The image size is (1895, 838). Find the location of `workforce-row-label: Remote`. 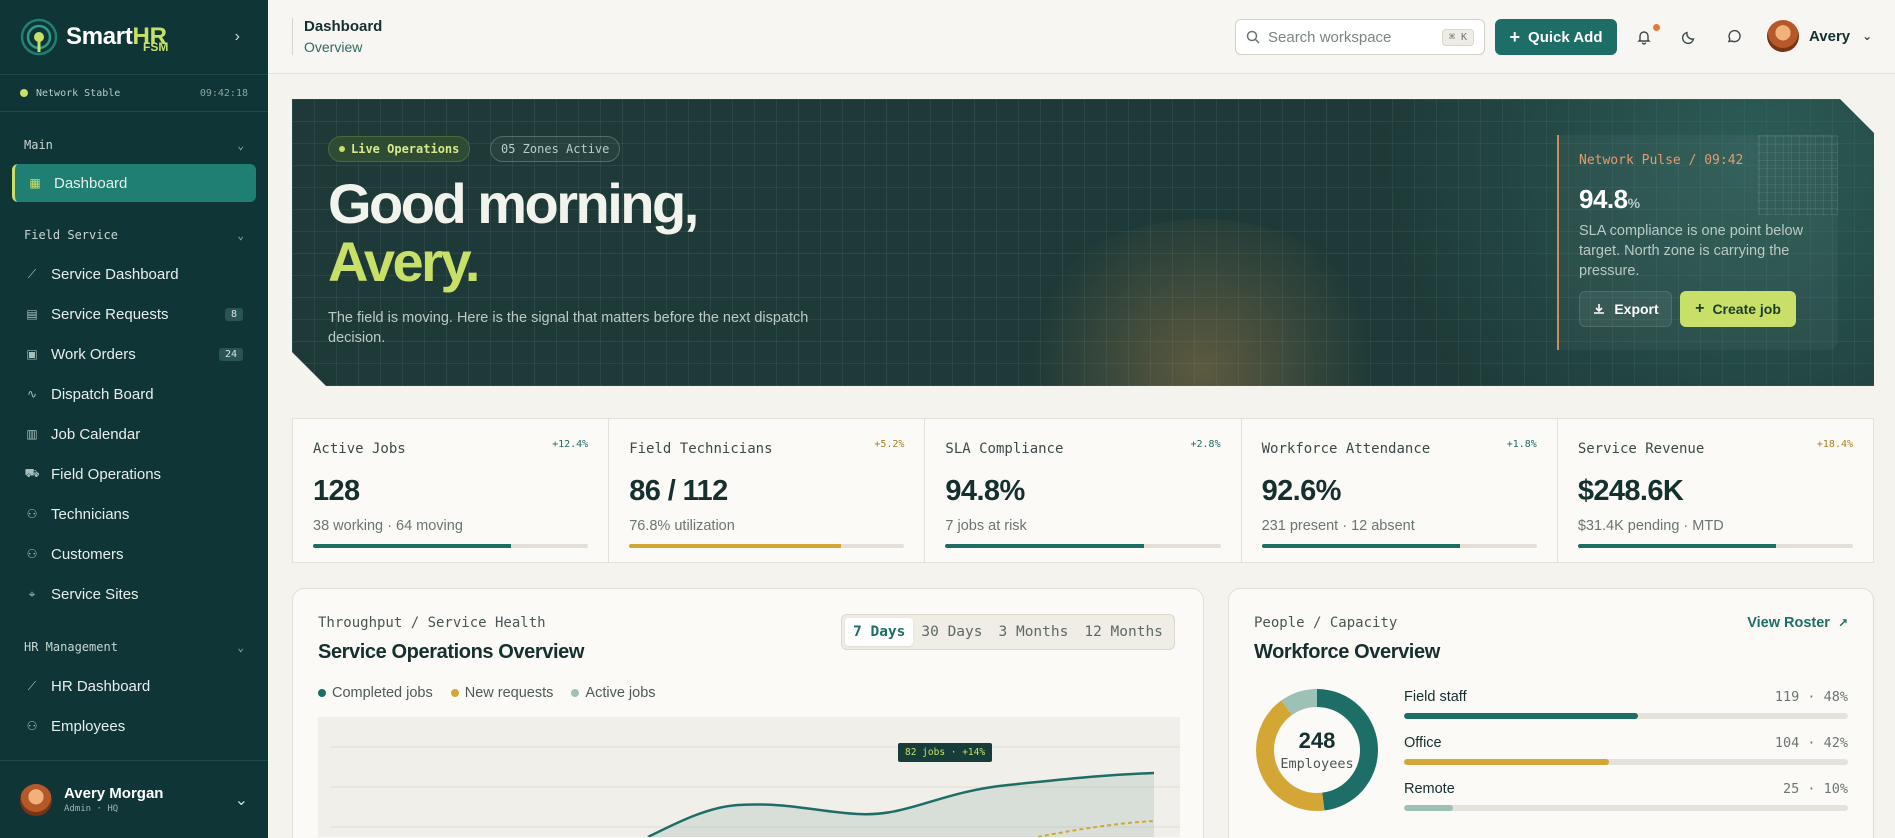

workforce-row-label: Remote is located at coordinates (1429, 789).